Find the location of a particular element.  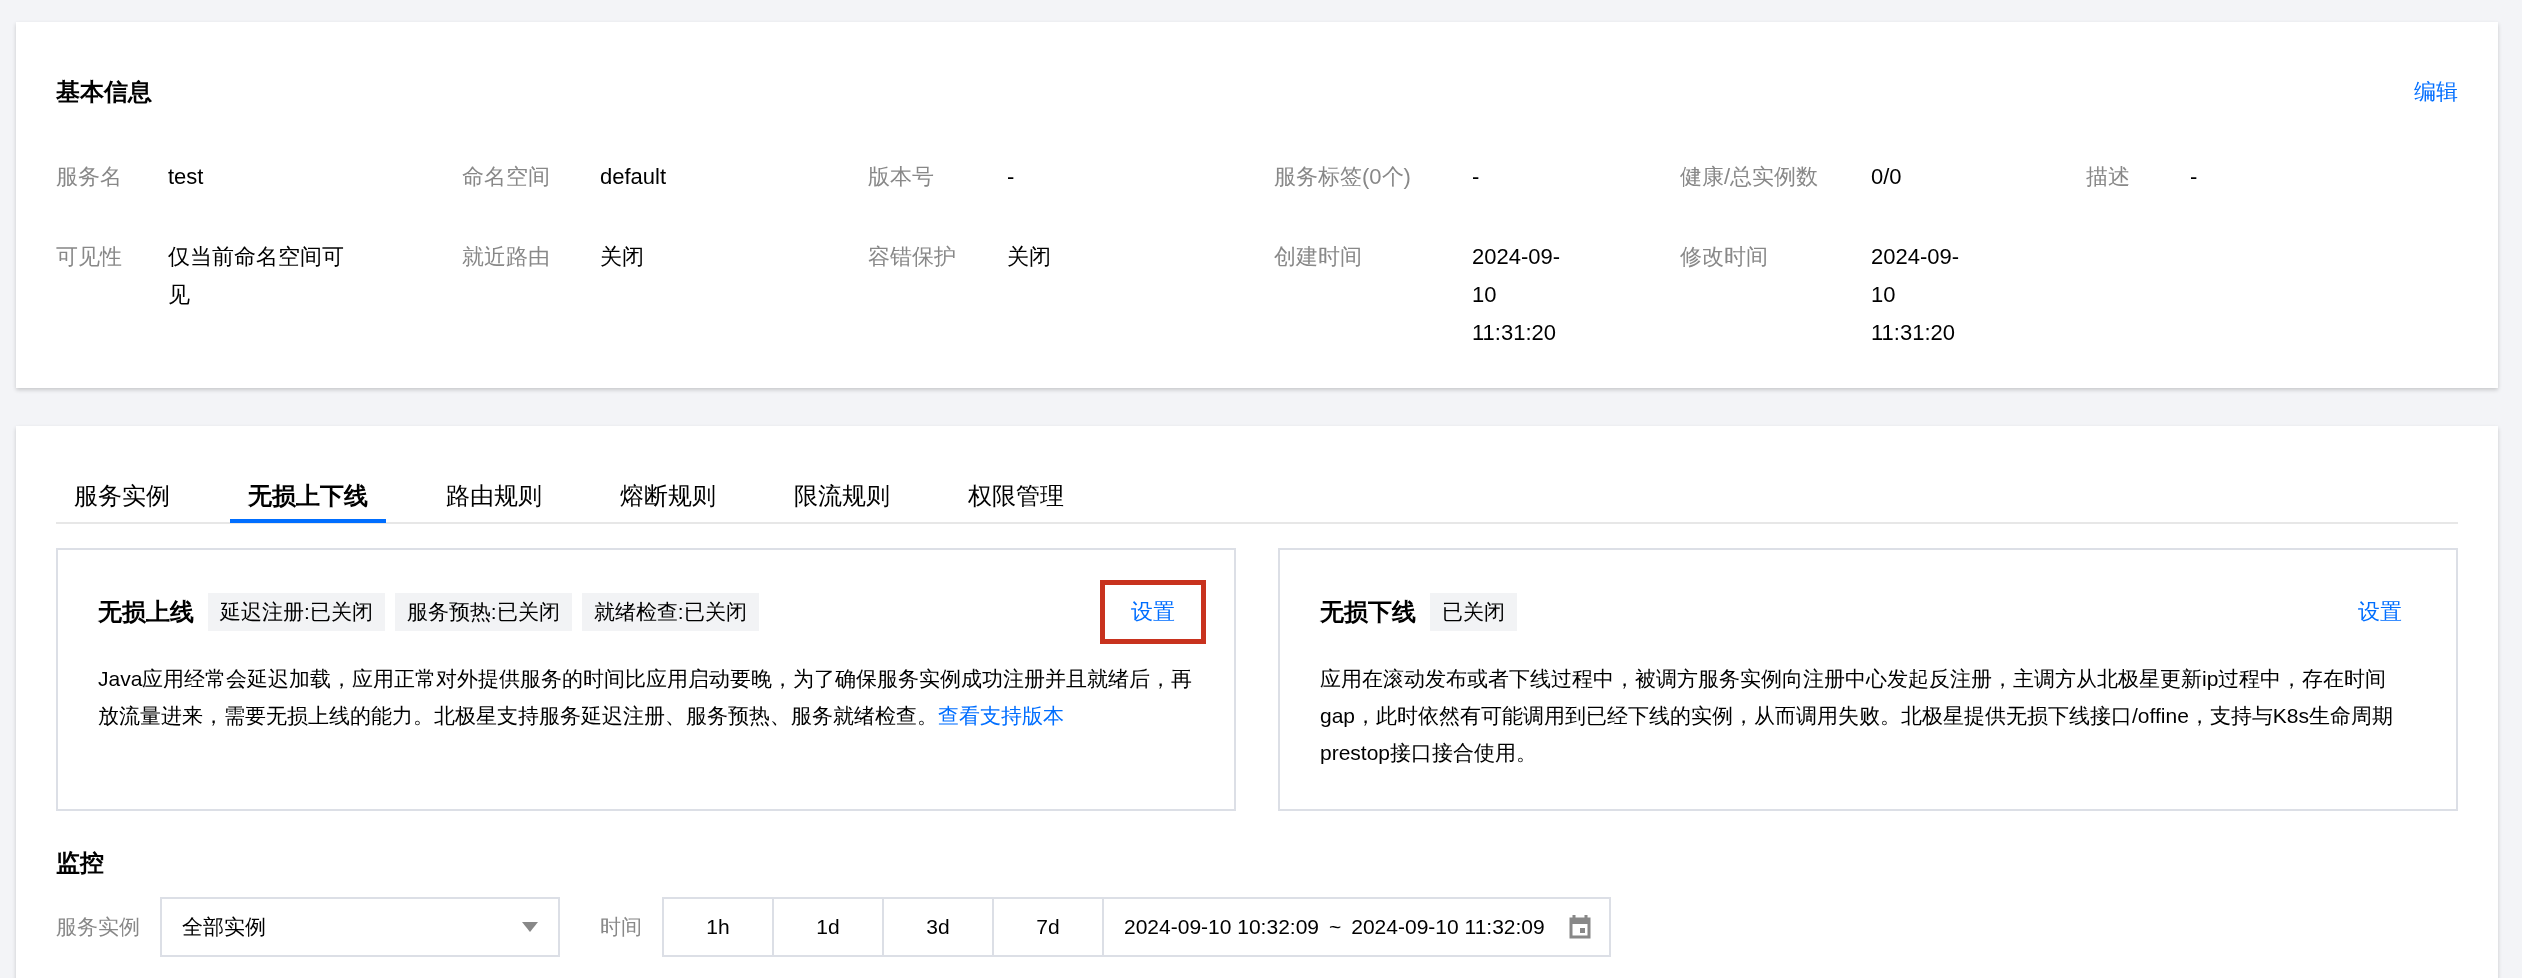

tab: 限流规则 is located at coordinates (842, 498).